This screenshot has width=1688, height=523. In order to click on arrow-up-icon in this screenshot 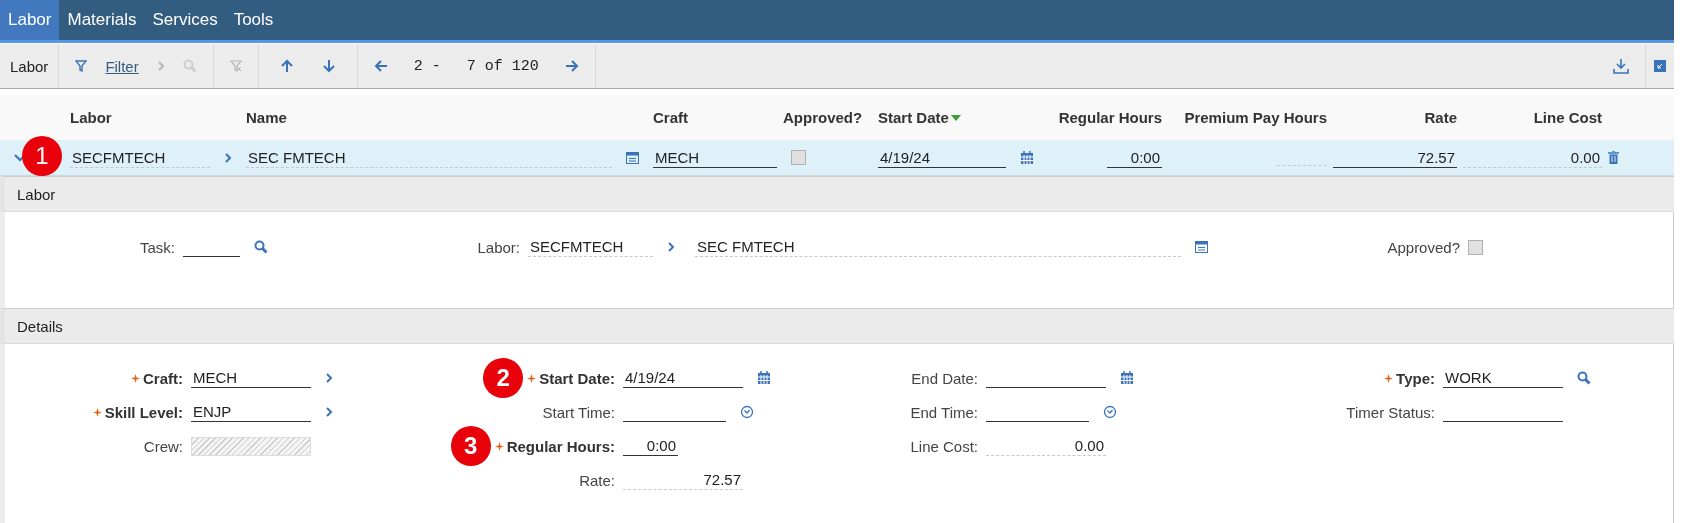, I will do `click(286, 66)`.